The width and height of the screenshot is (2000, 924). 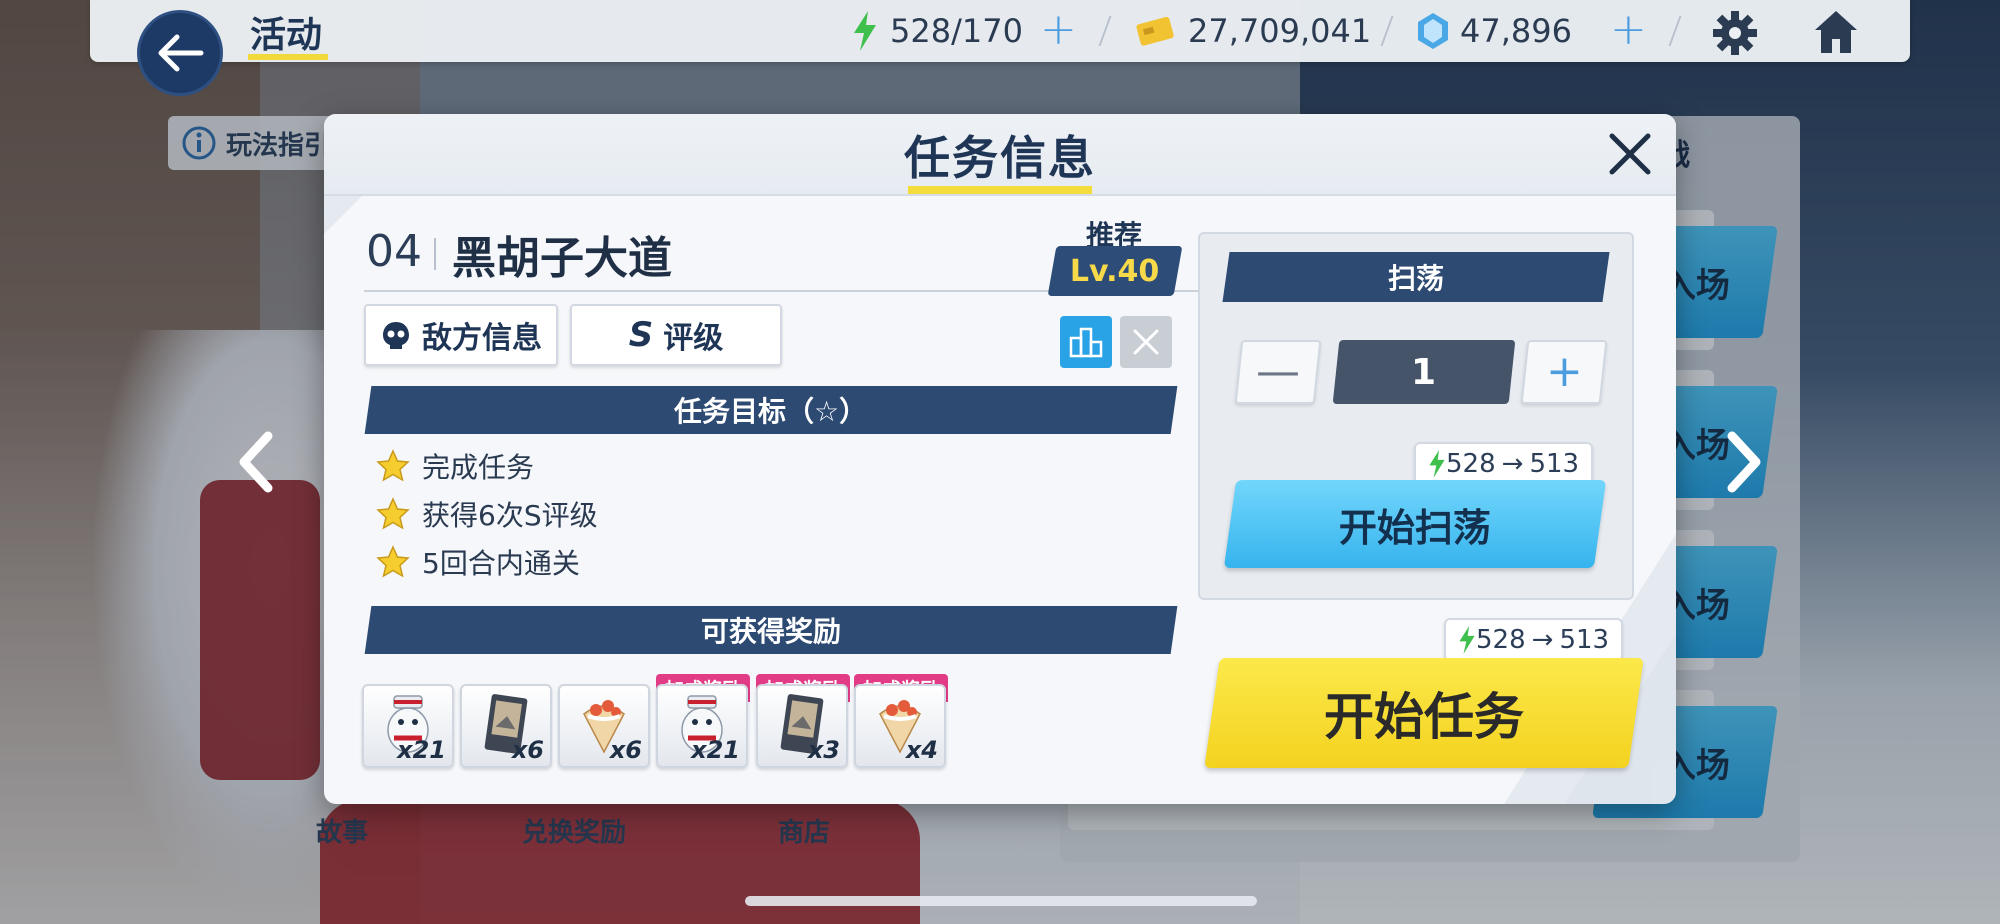 I want to click on objective-text: 5回合内通关, so click(x=501, y=563).